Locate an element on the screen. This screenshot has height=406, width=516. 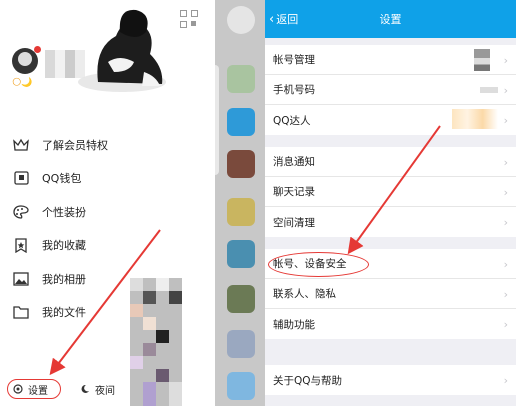
drawer-bottom-bar: 设置 夜间 is located at coordinates (107, 390).